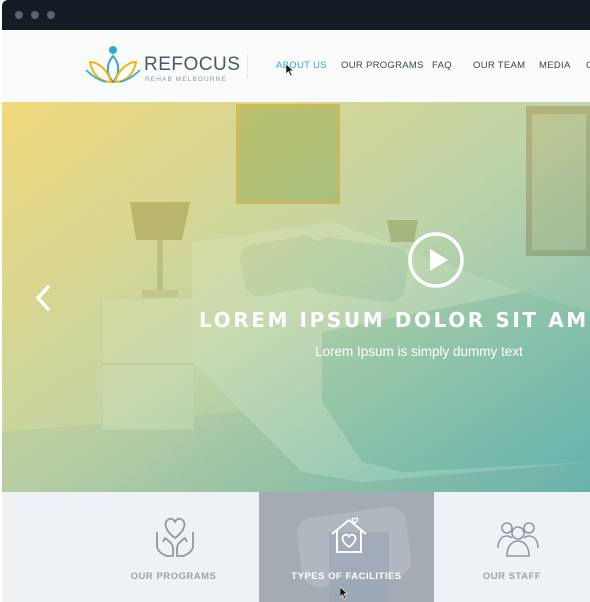  I want to click on people-group-icon, so click(518, 539).